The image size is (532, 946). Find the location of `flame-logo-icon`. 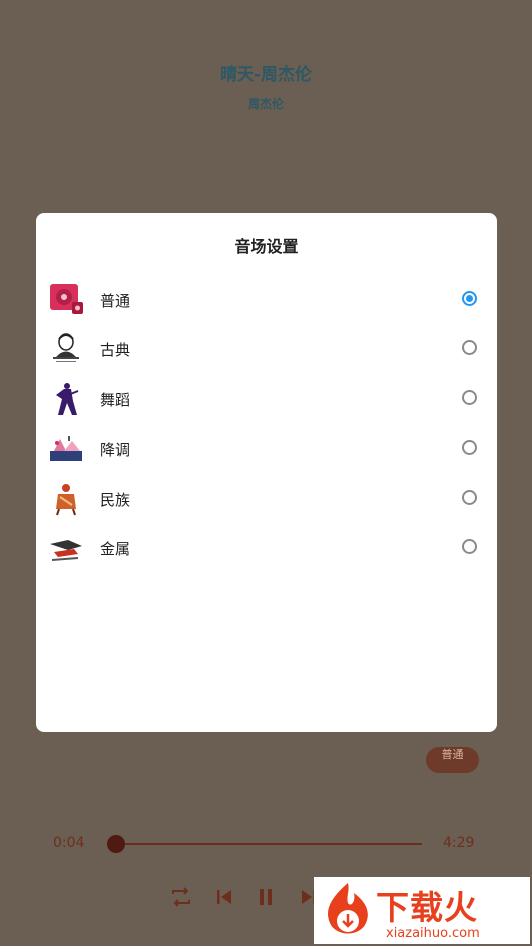

flame-logo-icon is located at coordinates (348, 908).